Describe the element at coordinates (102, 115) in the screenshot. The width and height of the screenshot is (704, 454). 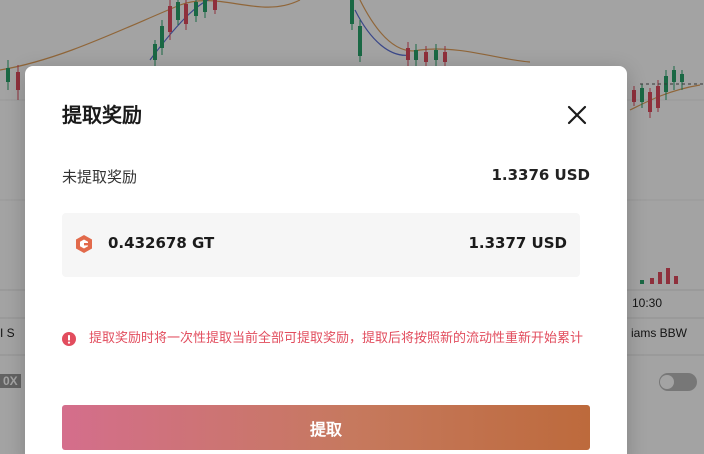
I see `modal-title: 提取奖励` at that location.